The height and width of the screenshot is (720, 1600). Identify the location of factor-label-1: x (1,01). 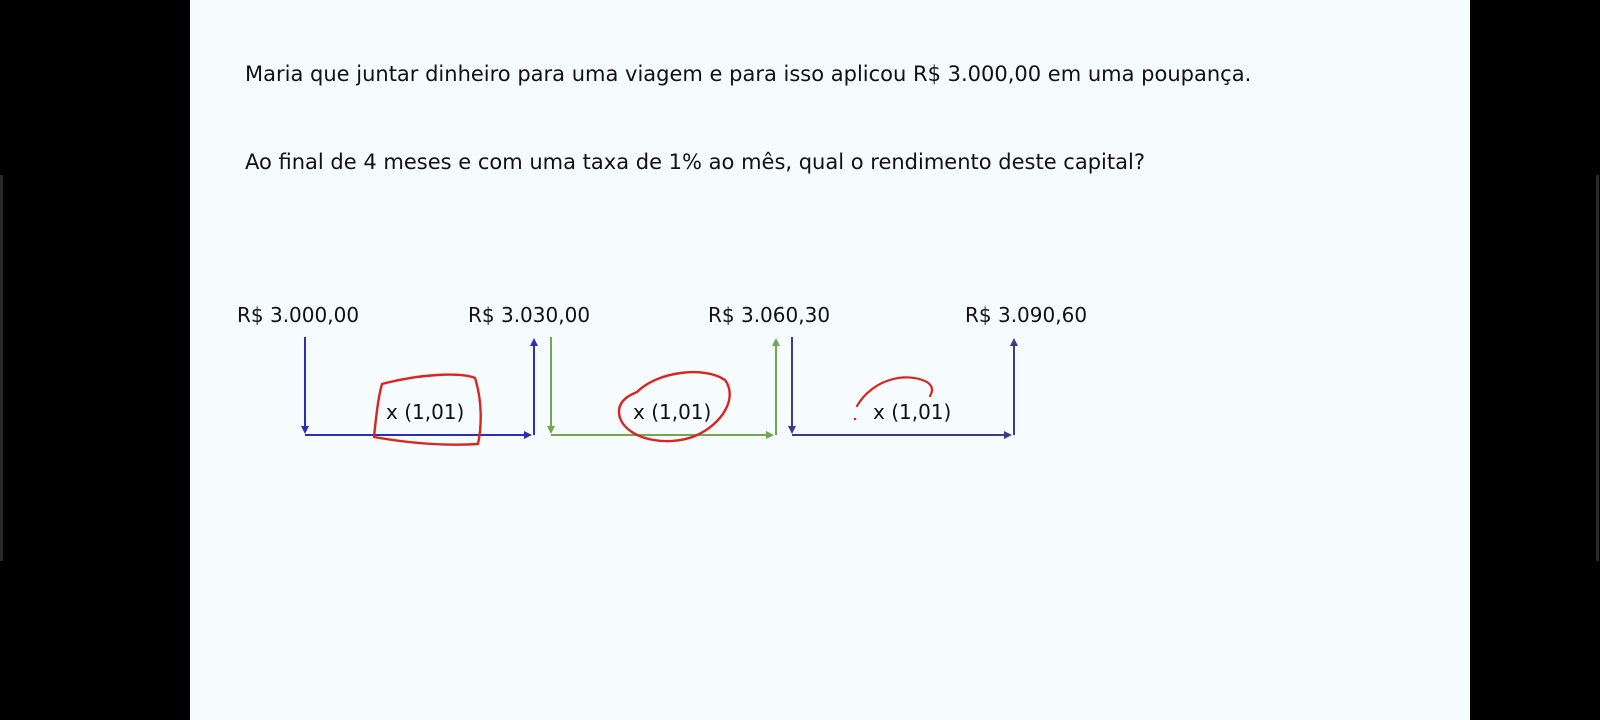
(425, 412).